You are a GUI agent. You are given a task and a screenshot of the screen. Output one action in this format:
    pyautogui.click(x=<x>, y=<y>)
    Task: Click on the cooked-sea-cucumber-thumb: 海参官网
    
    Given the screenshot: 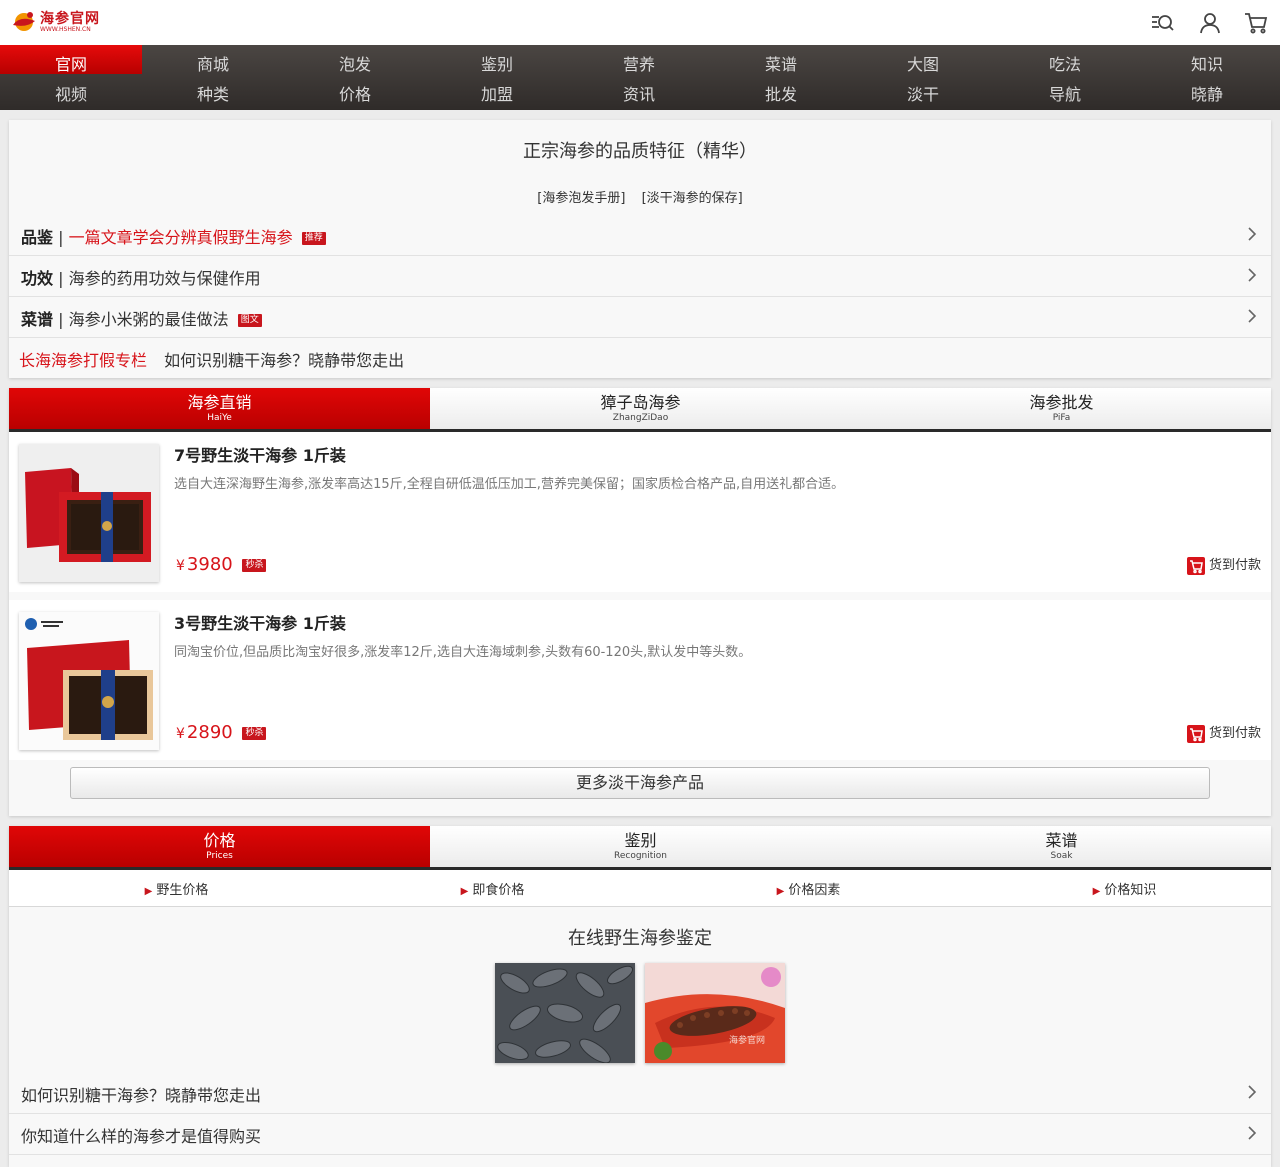 What is the action you would take?
    pyautogui.click(x=715, y=1013)
    